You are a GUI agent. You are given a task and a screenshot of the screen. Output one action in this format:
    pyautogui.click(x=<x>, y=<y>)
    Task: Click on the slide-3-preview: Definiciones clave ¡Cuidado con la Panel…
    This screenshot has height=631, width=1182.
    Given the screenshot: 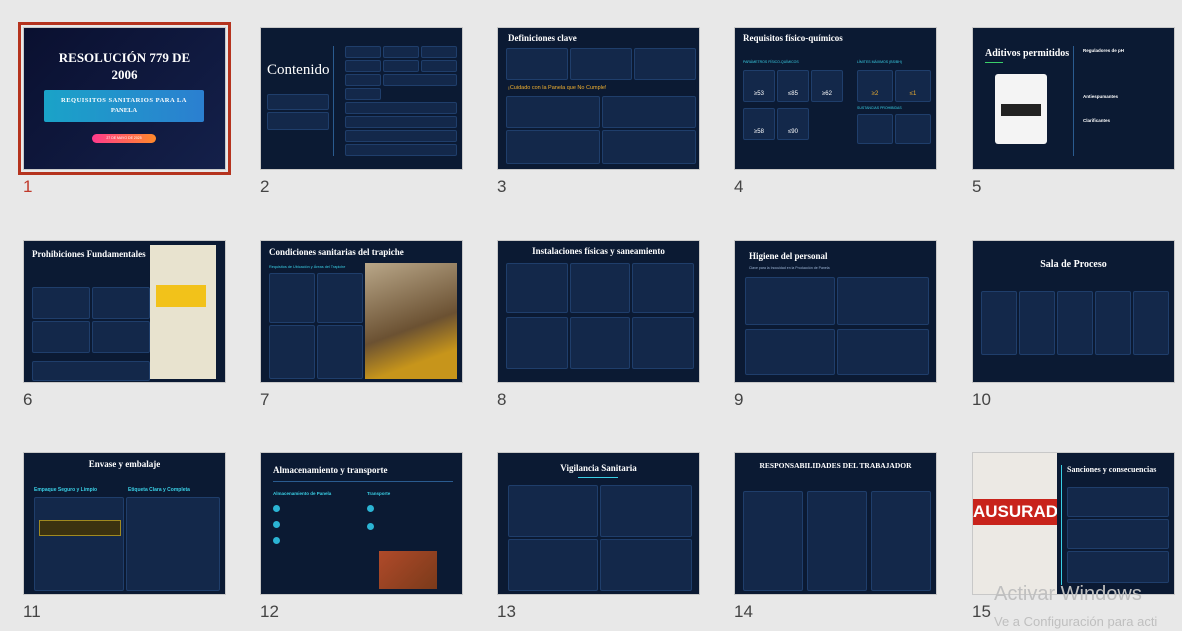 What is the action you would take?
    pyautogui.click(x=598, y=98)
    